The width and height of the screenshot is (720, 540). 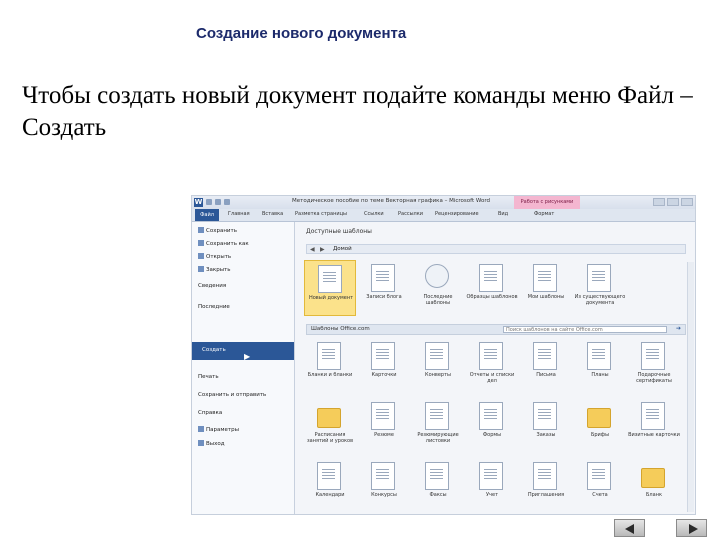 I want to click on next-slide-button, so click(x=691, y=528).